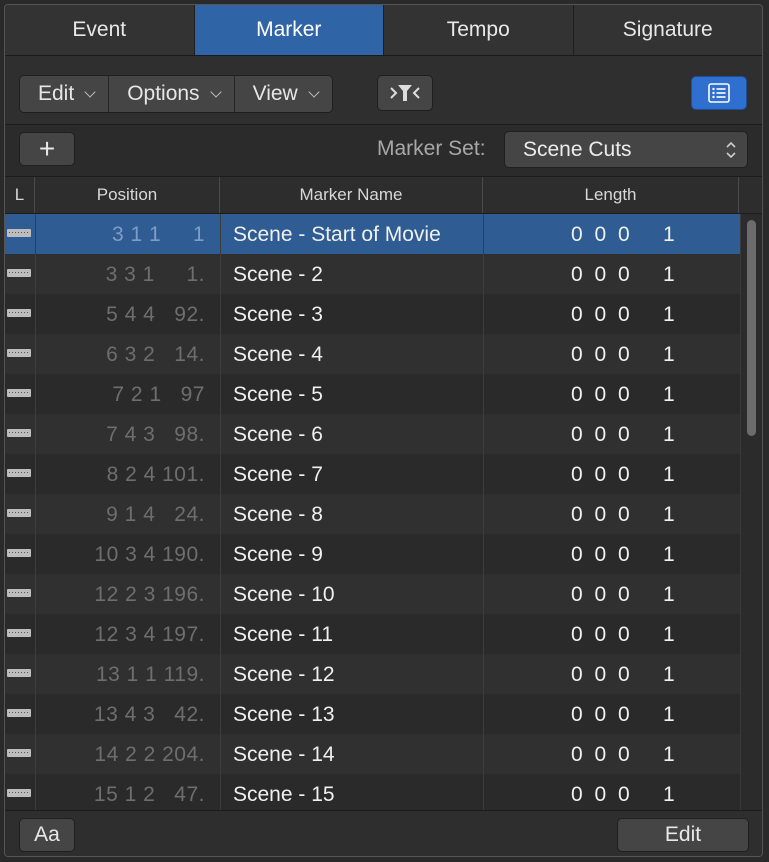 The height and width of the screenshot is (862, 769). I want to click on table-row: 10 3 4 190. Scene - 9 0 0 0 1, so click(372, 554).